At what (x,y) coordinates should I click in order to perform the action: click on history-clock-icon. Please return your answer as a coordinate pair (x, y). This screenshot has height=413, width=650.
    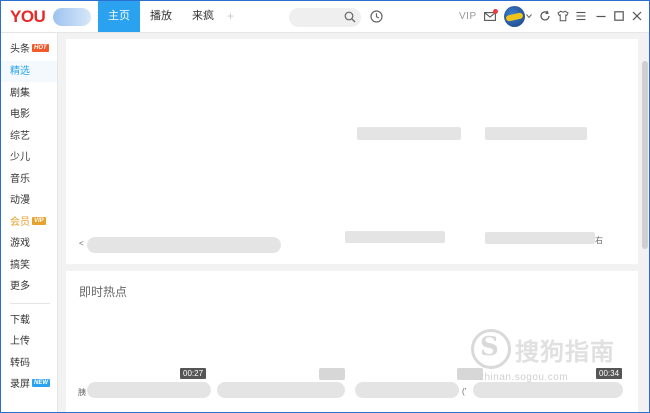
    Looking at the image, I should click on (376, 16).